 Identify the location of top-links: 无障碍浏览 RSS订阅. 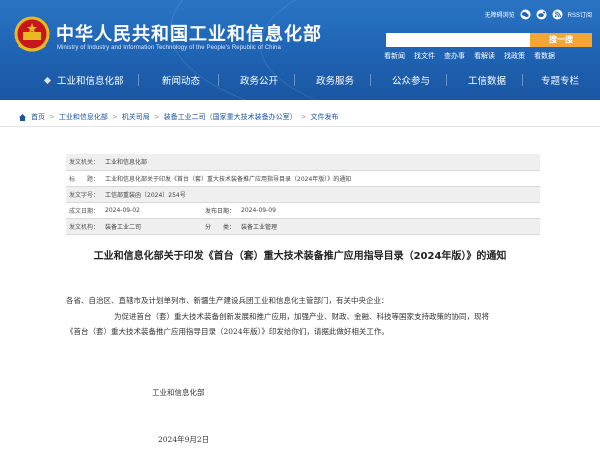
(538, 14).